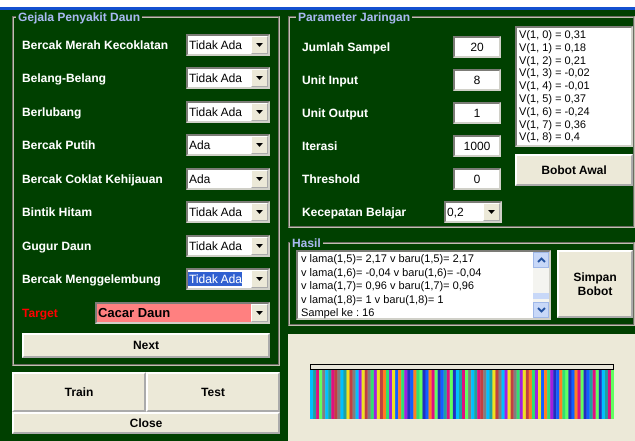 This screenshot has height=441, width=635. Describe the element at coordinates (346, 47) in the screenshot. I see `field-label: Jumlah Sampel` at that location.